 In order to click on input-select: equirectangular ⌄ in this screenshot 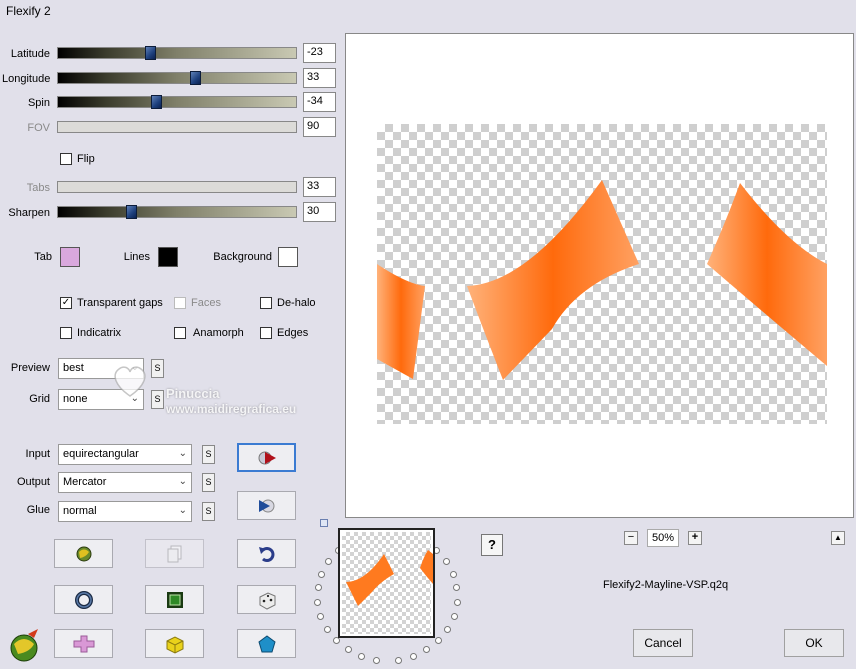, I will do `click(125, 454)`.